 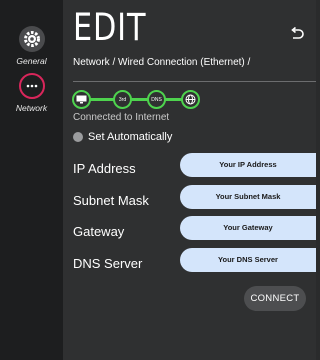 I want to click on subnet-mask-input, so click(x=248, y=197).